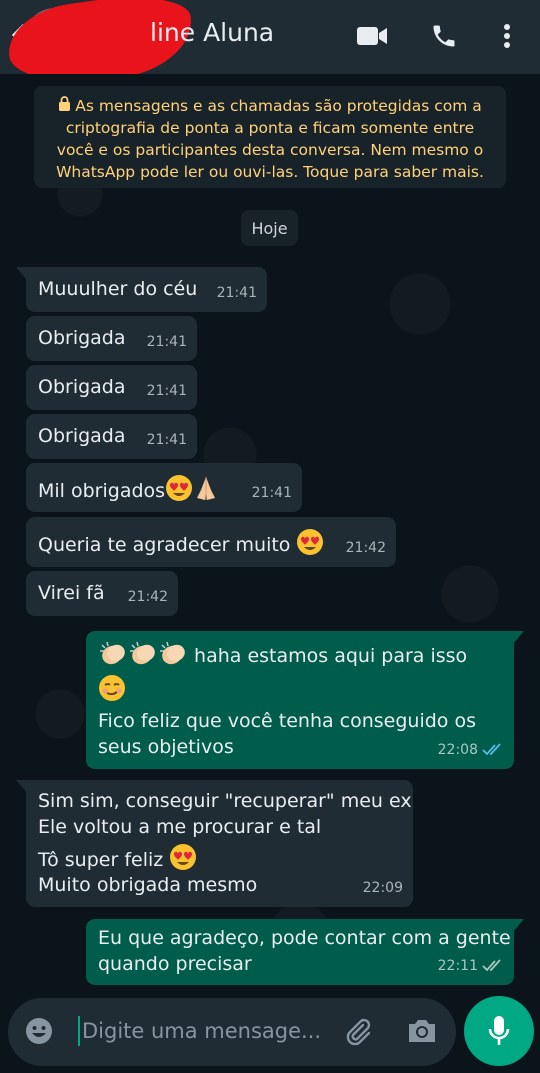 This screenshot has width=540, height=1073. What do you see at coordinates (491, 965) in the screenshot?
I see `delivered-ticks-icon` at bounding box center [491, 965].